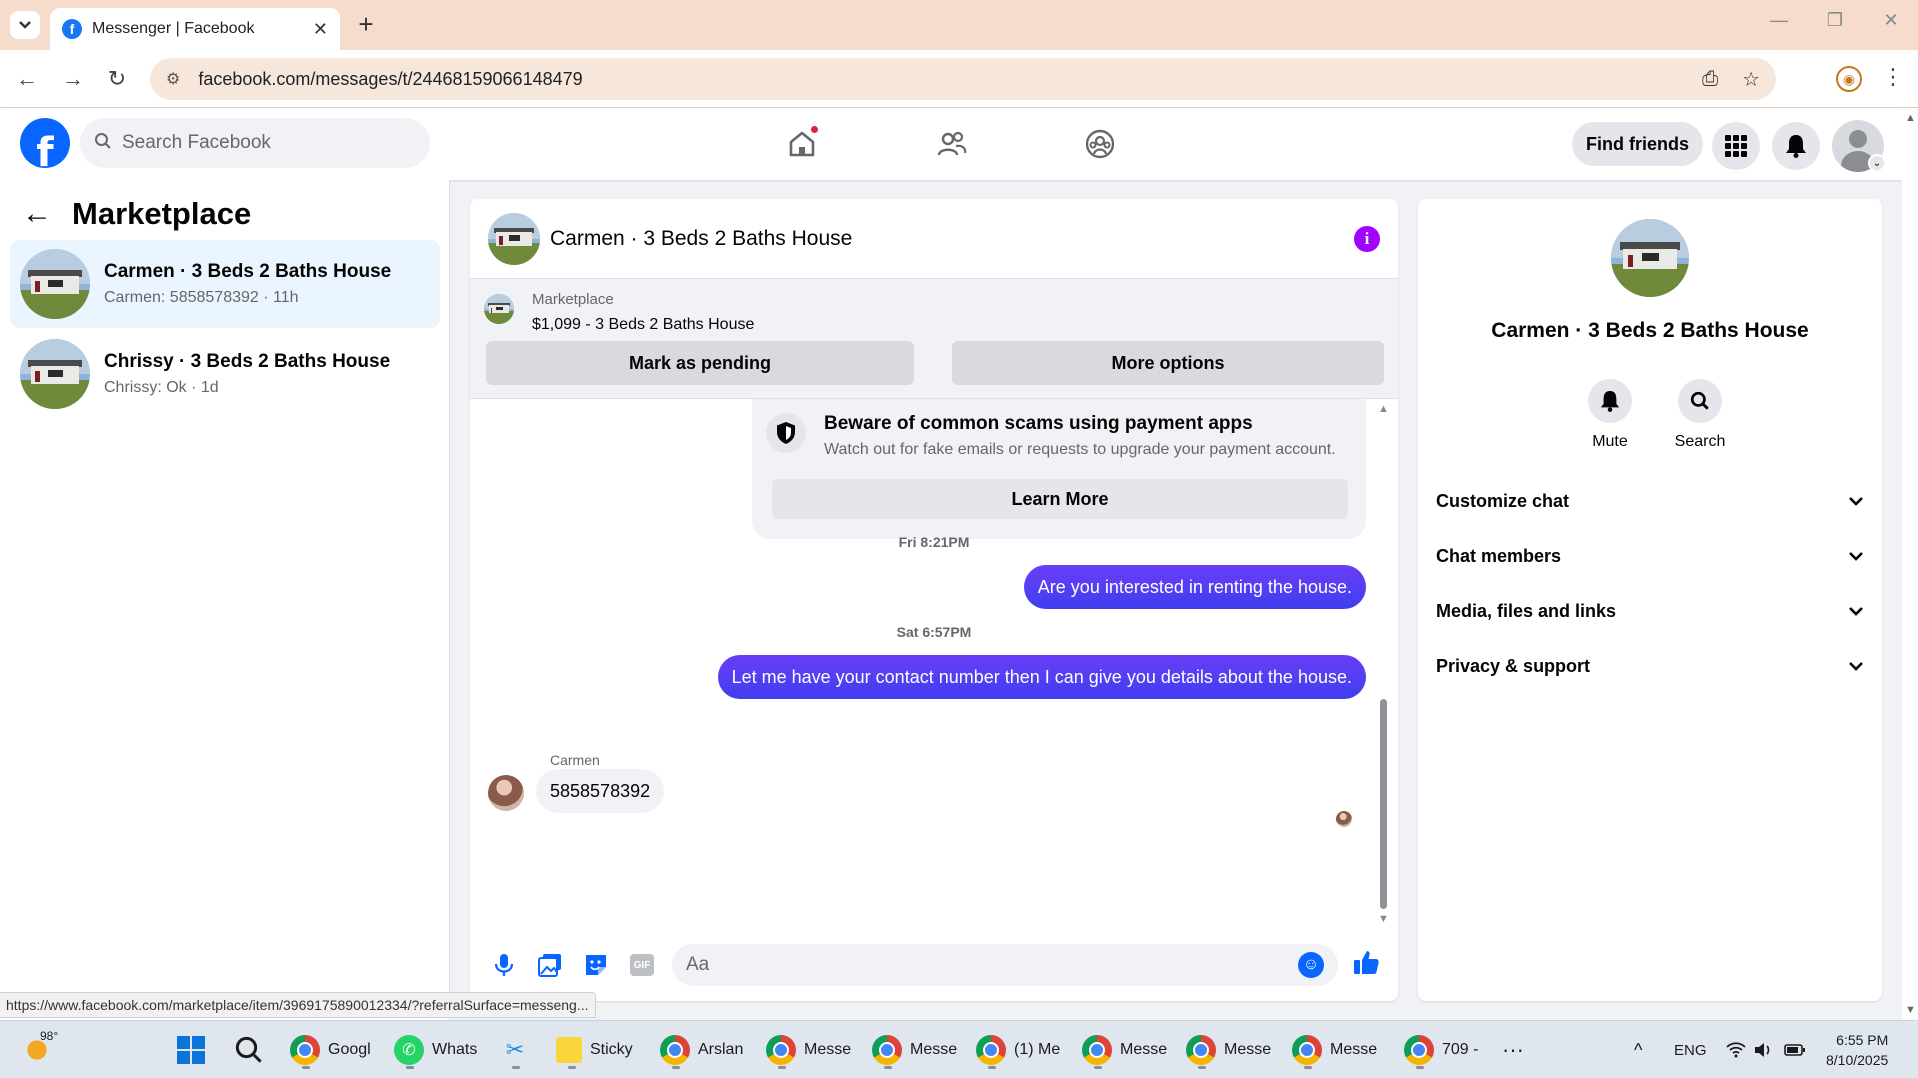  I want to click on chat-avatar, so click(514, 238).